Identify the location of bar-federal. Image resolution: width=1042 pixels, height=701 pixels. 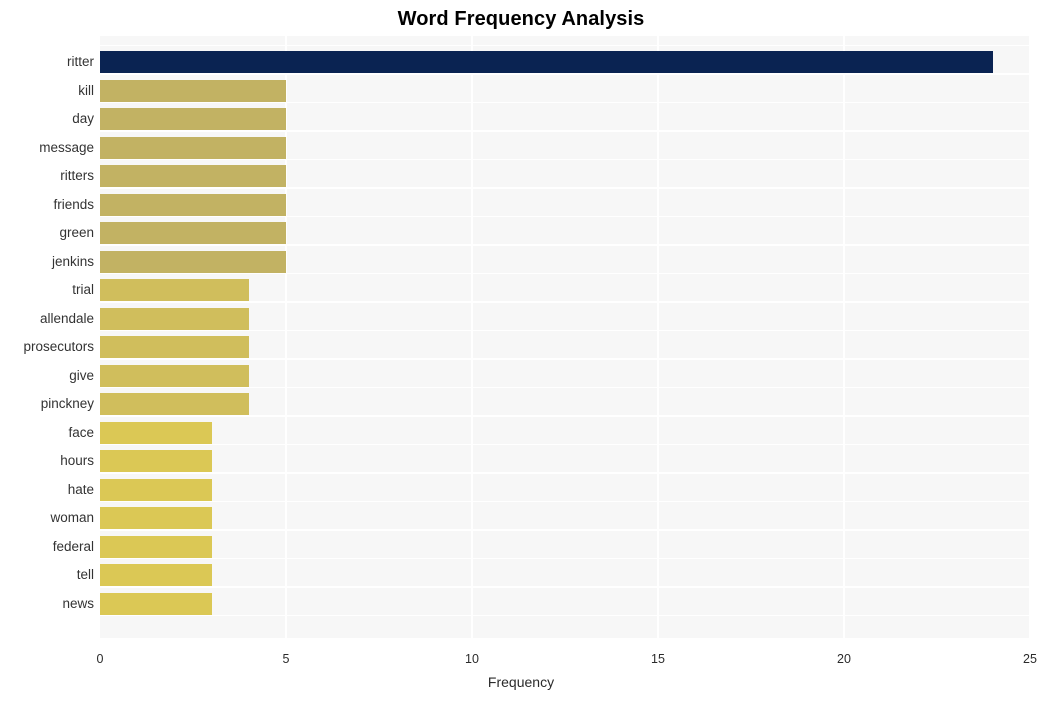
(156, 546).